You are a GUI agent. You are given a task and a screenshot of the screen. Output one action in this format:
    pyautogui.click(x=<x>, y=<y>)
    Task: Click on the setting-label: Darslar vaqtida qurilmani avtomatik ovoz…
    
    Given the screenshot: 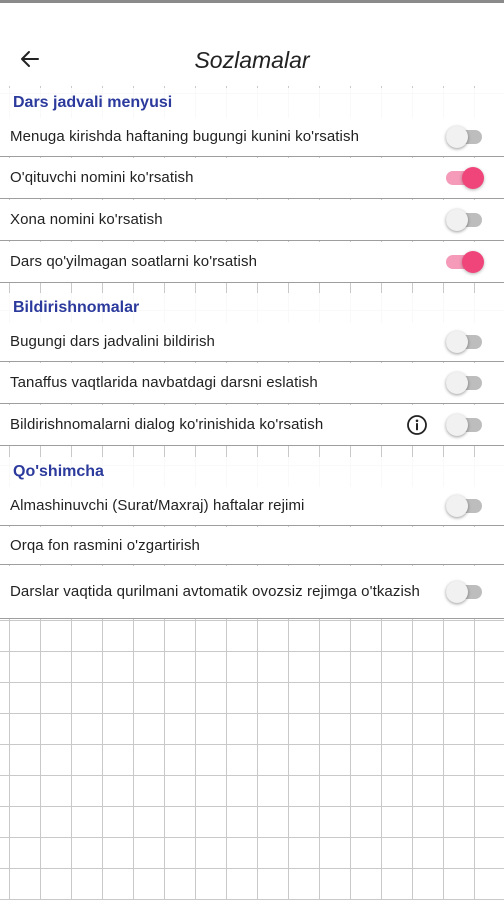 What is the action you would take?
    pyautogui.click(x=215, y=591)
    